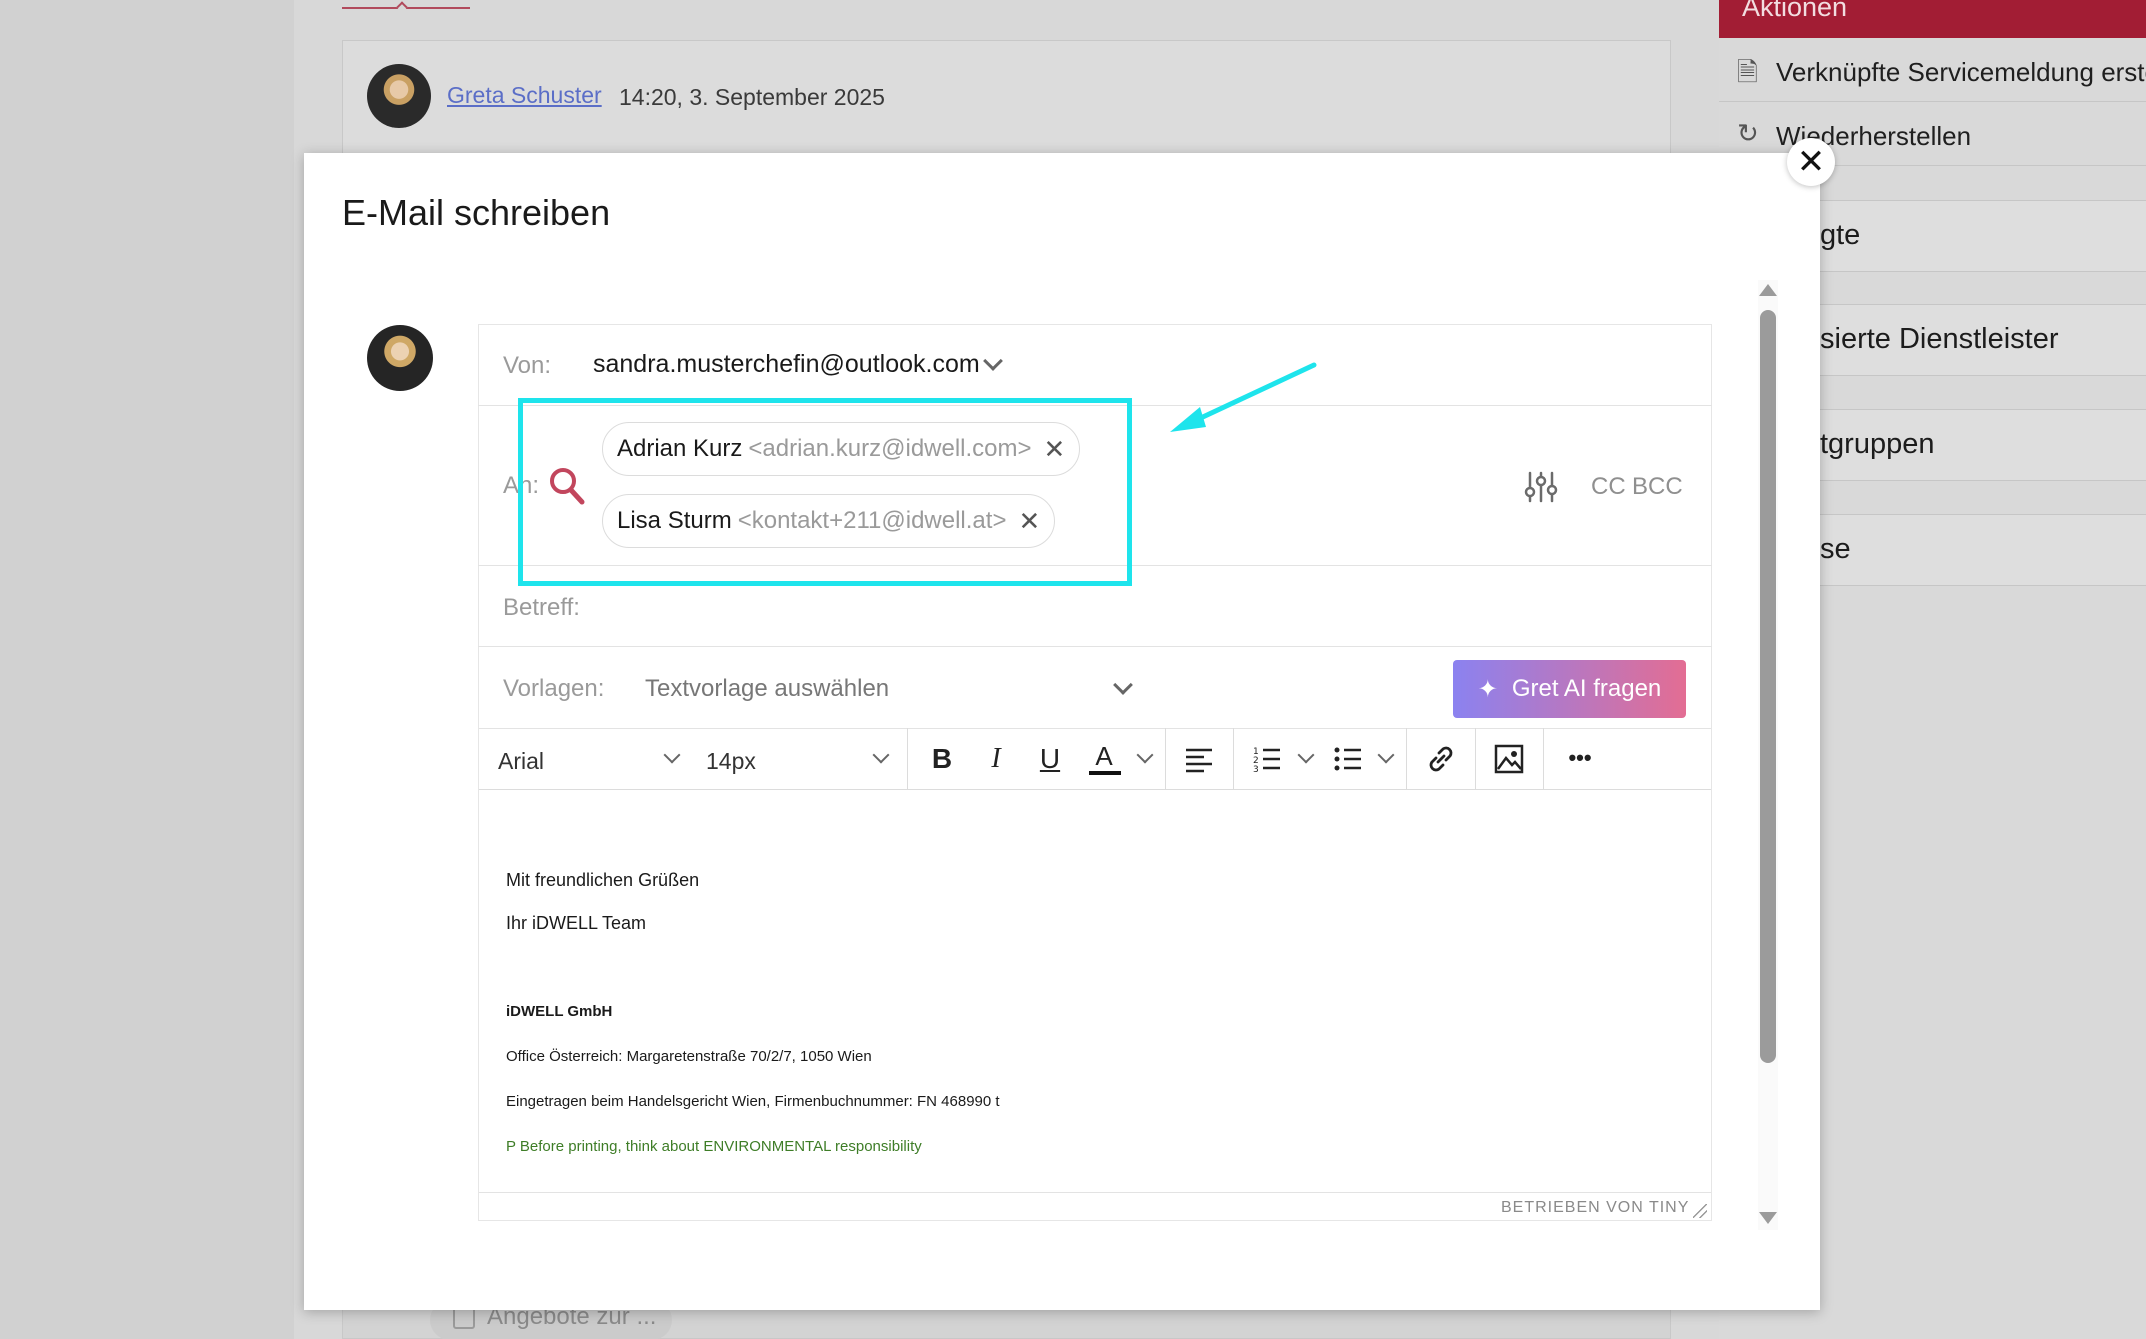 The image size is (2146, 1339). I want to click on ai-button-label: Gret AI fragen, so click(1586, 688).